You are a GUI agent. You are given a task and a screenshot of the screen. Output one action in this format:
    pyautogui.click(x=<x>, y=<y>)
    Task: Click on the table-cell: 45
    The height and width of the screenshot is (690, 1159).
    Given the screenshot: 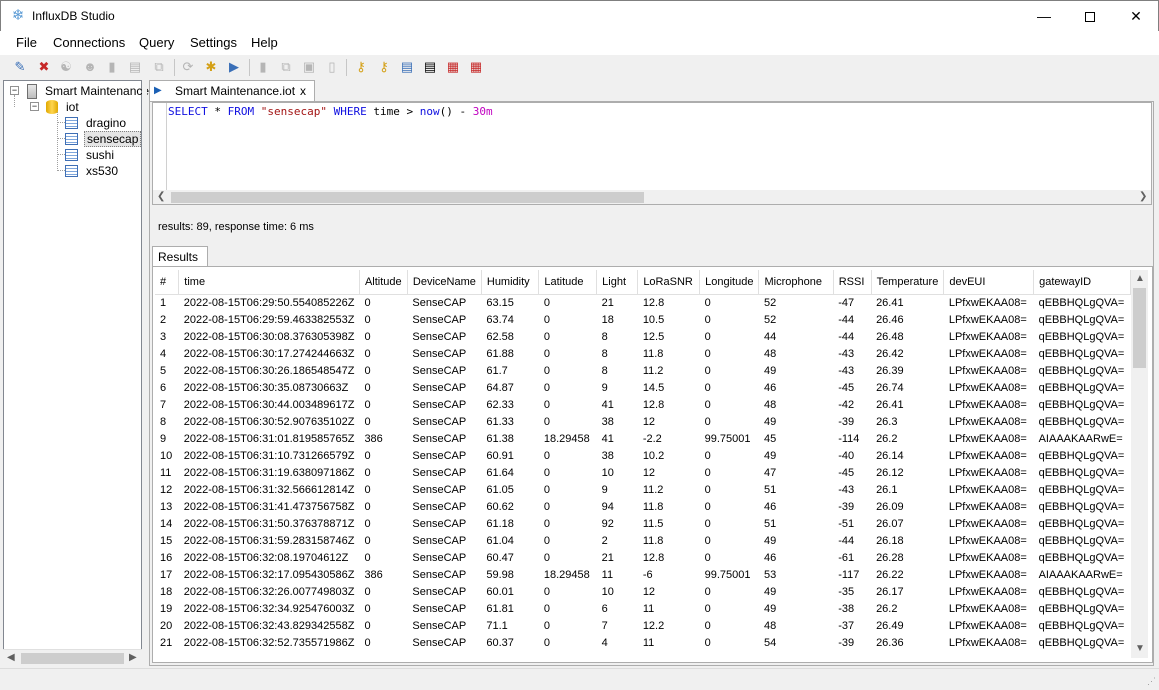 What is the action you would take?
    pyautogui.click(x=796, y=438)
    